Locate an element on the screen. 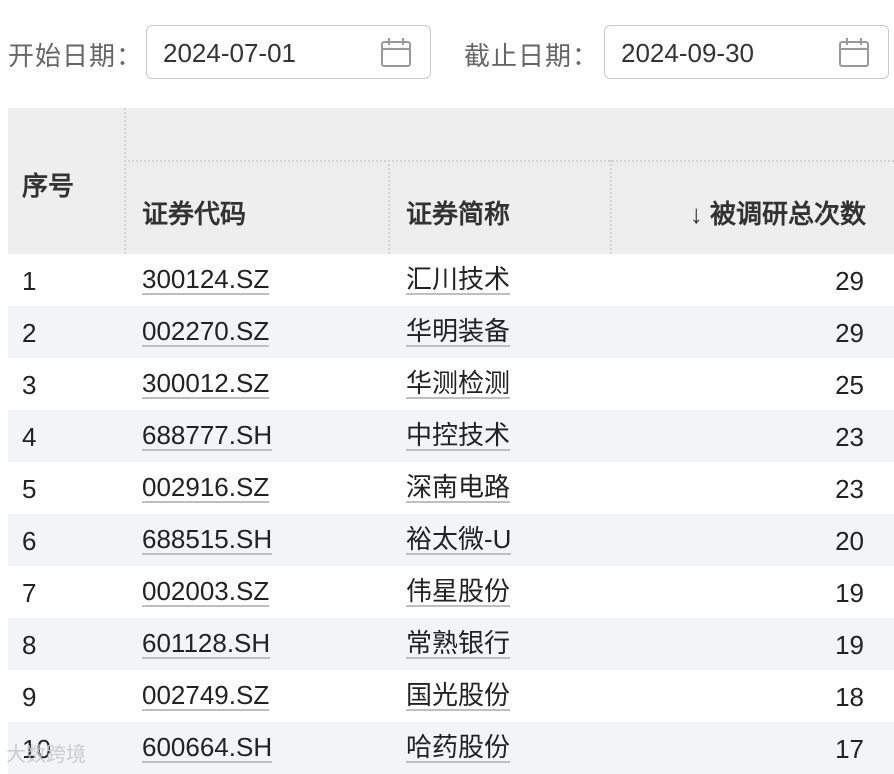  security-name-link: 汇川技术 is located at coordinates (458, 280).